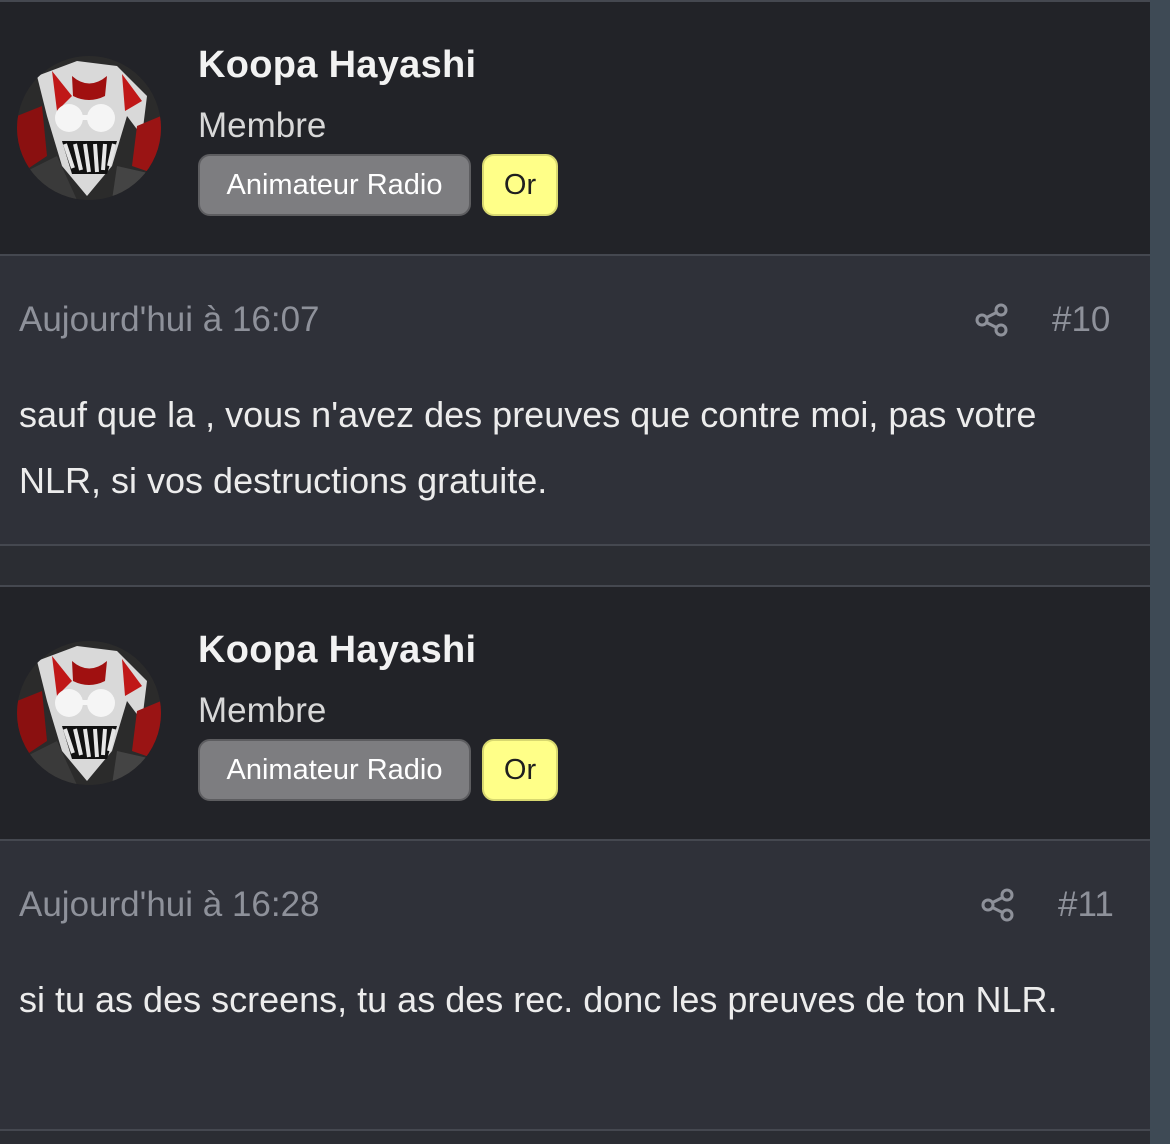 Image resolution: width=1170 pixels, height=1144 pixels. I want to click on post-number: #10, so click(1081, 320).